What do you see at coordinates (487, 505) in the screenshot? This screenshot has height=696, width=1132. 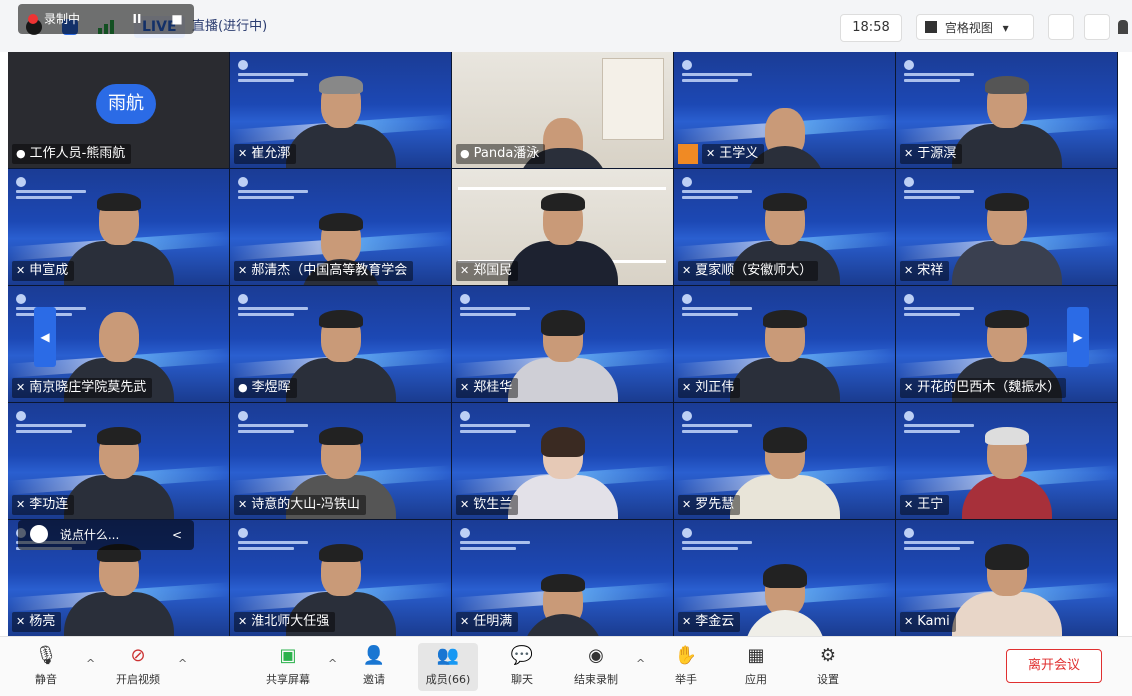 I see `participant-name: ✕ 钦生兰` at bounding box center [487, 505].